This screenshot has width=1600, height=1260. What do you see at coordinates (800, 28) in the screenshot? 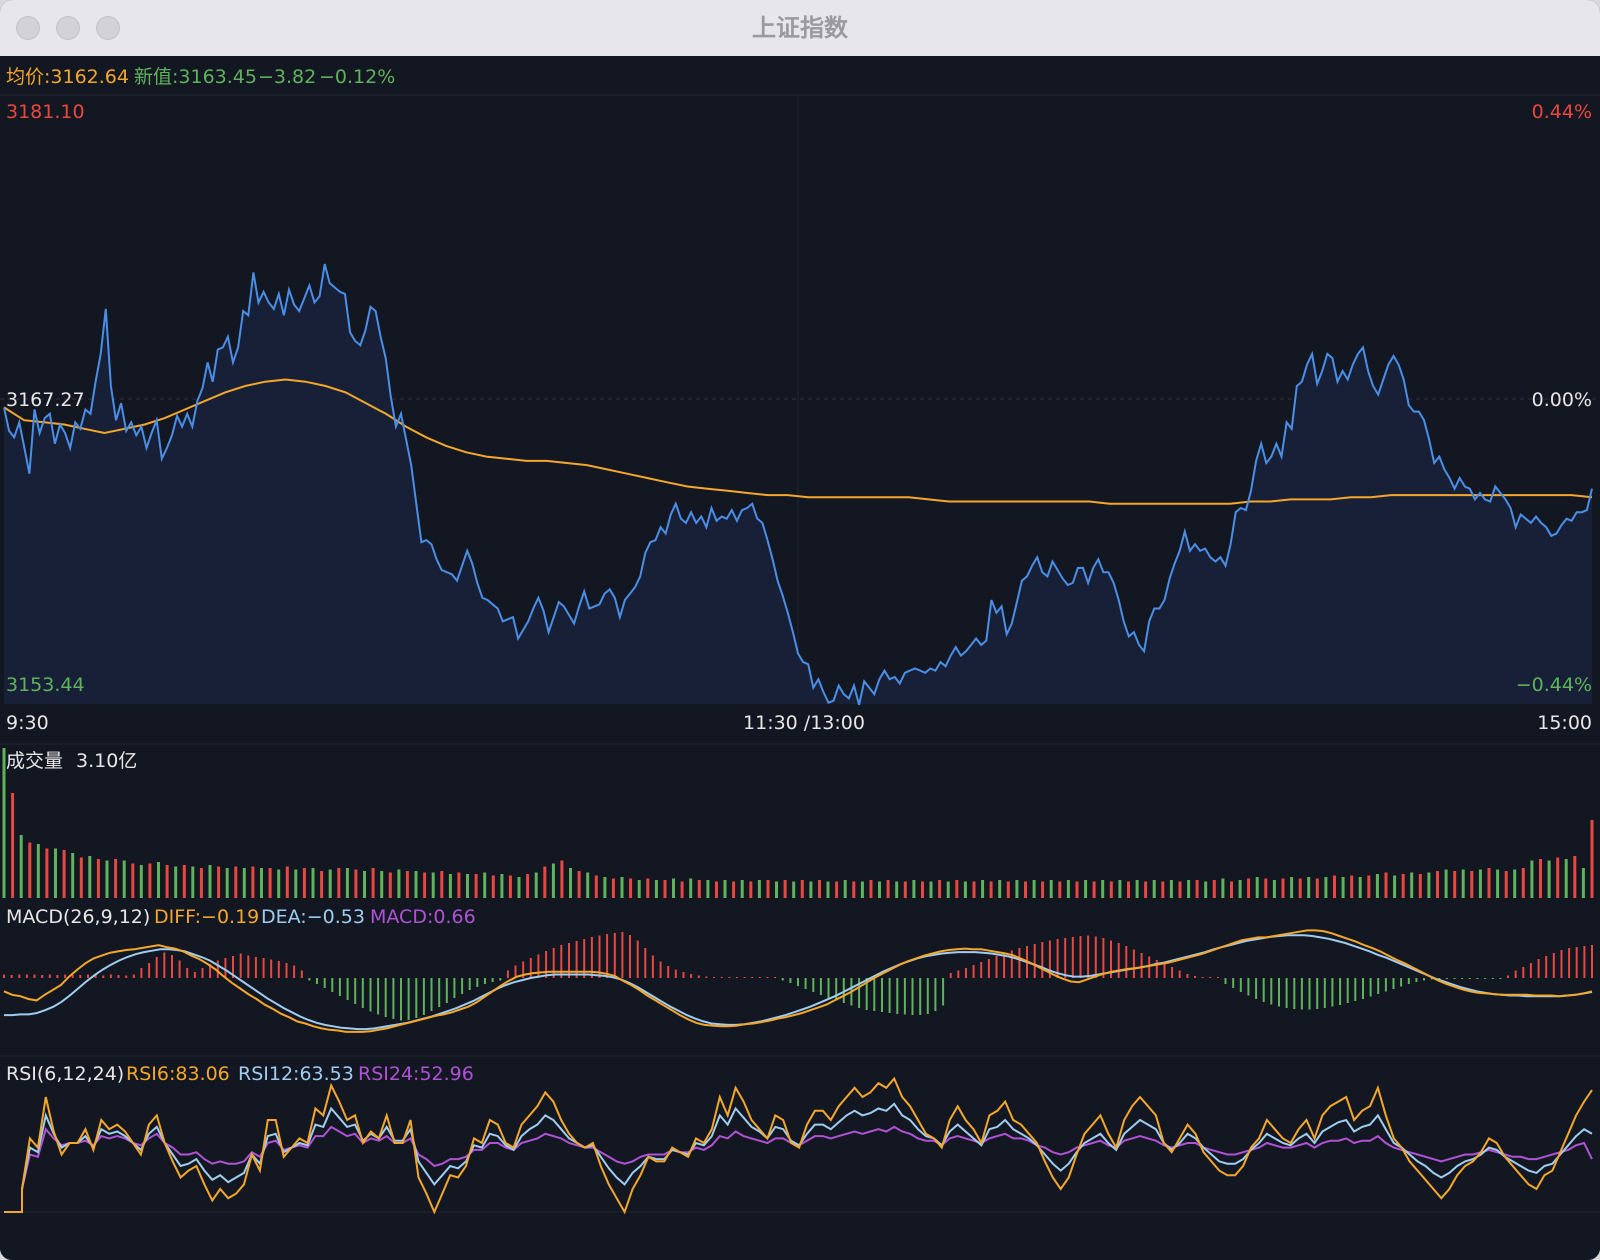
I see `window-title: 上证指数` at bounding box center [800, 28].